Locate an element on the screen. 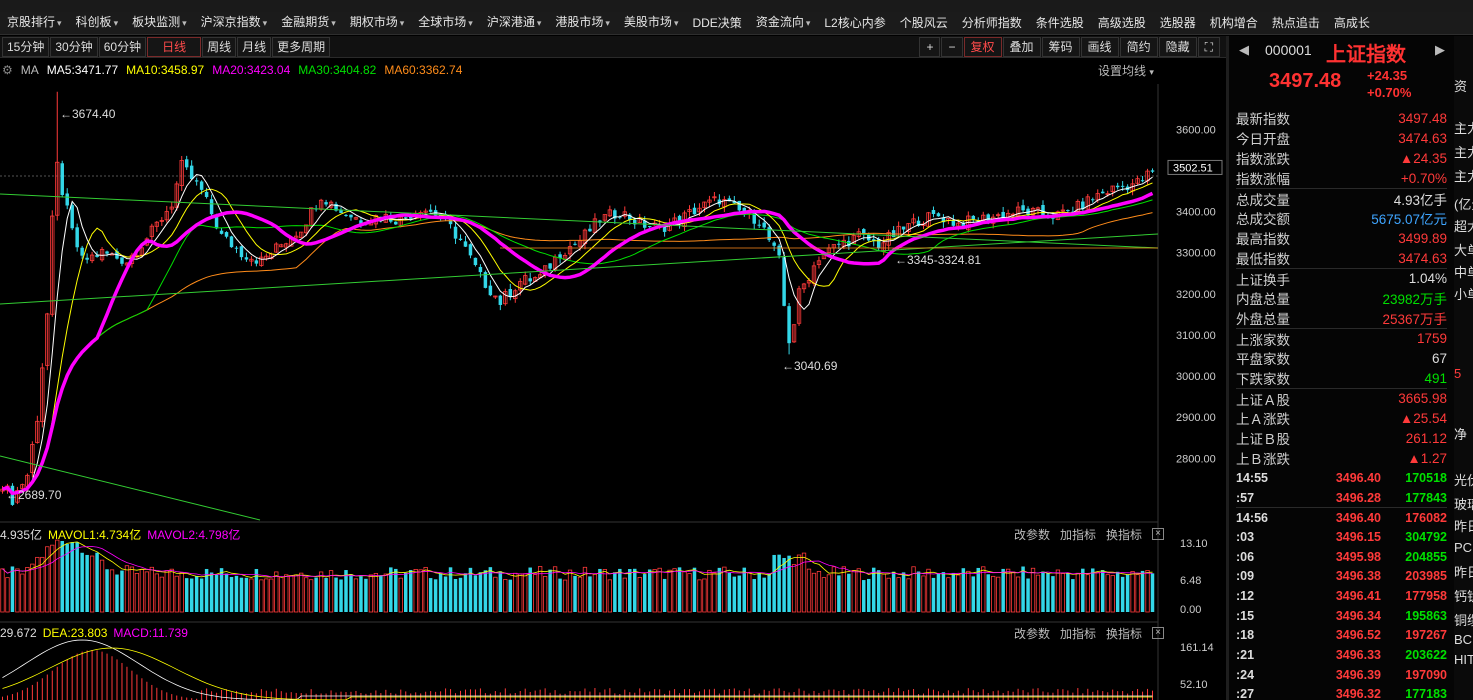 The width and height of the screenshot is (1473, 700). nav-item: 个股风云 is located at coordinates (924, 23).